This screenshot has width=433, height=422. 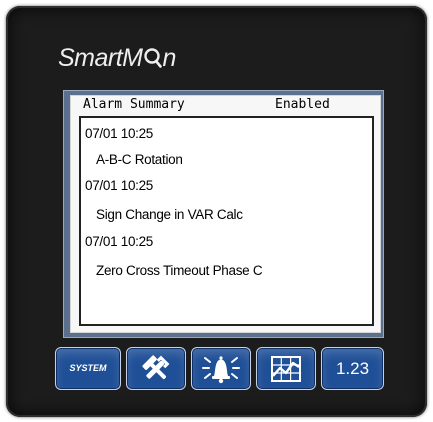 What do you see at coordinates (139, 159) in the screenshot?
I see `alarm-message: A-B-C Rotation` at bounding box center [139, 159].